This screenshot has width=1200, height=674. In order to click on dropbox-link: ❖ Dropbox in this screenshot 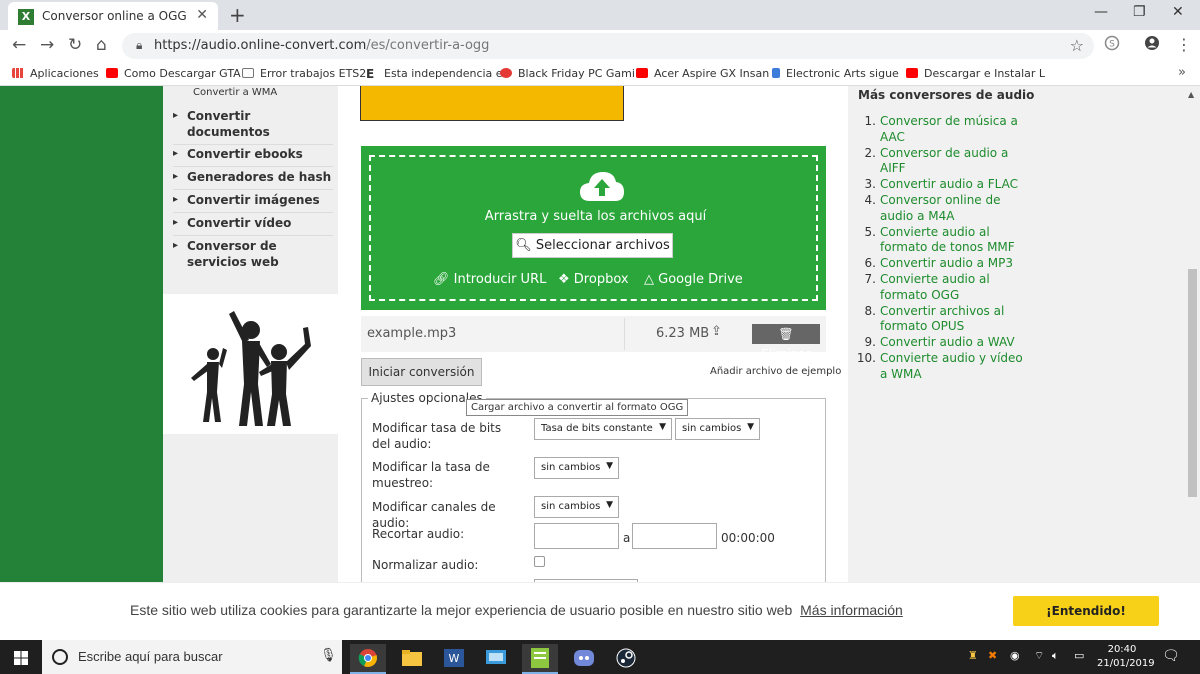, I will do `click(593, 279)`.